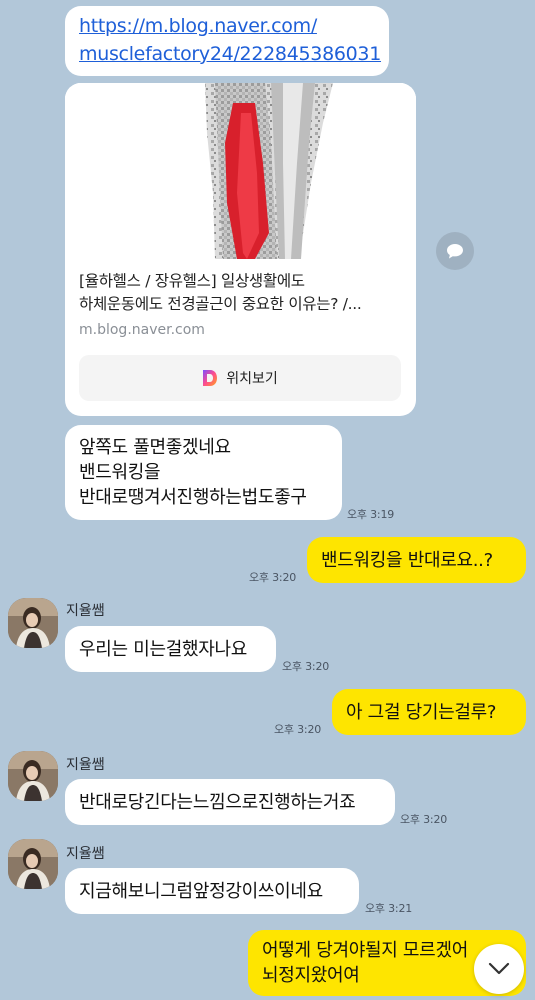 The height and width of the screenshot is (1000, 535). I want to click on message-bubble-received: 반대로당긴다는느낌으로진행하는거죠, so click(230, 802).